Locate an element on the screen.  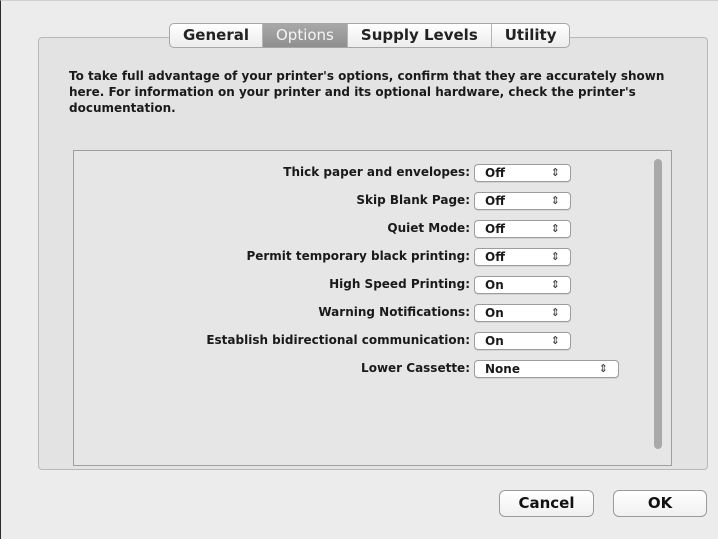
option-label: High Speed Printing: is located at coordinates (399, 284).